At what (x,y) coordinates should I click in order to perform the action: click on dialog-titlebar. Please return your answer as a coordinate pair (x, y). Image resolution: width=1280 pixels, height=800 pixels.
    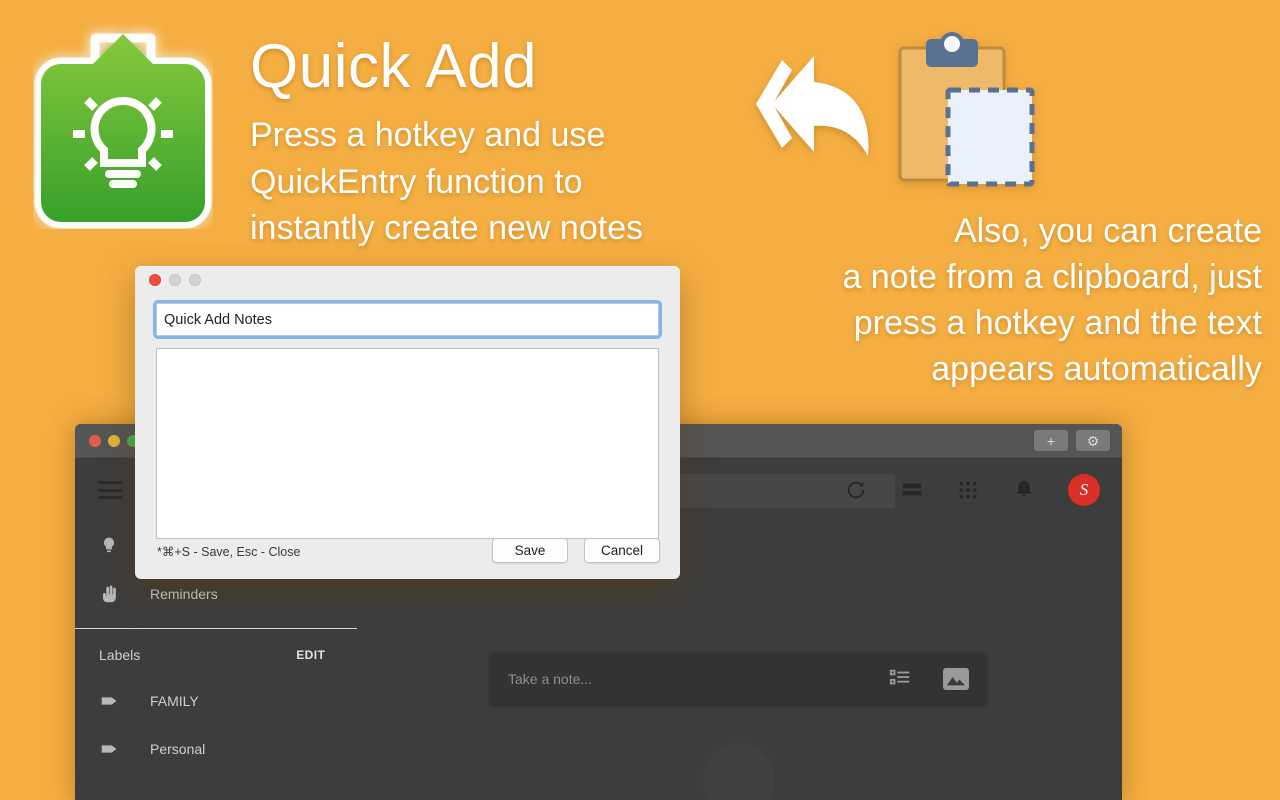
    Looking at the image, I should click on (407, 280).